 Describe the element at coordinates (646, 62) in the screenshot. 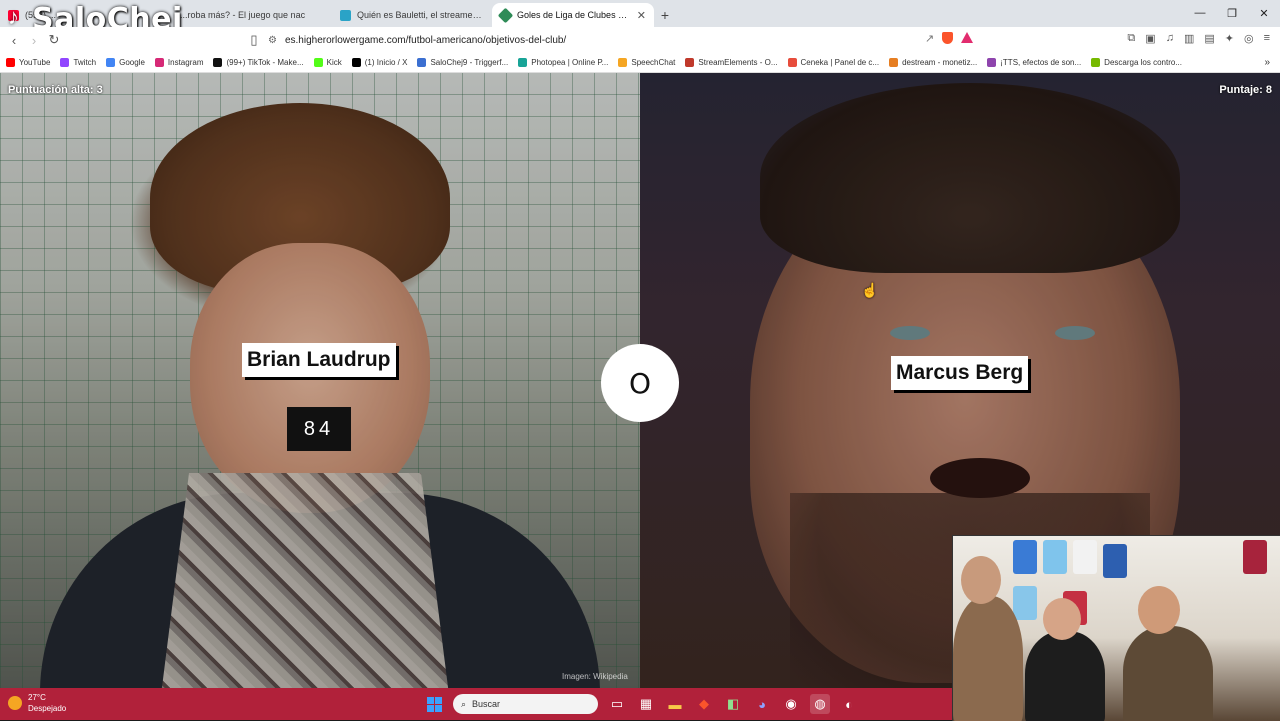

I see `bookmark-speechchat: SpeechChat` at that location.